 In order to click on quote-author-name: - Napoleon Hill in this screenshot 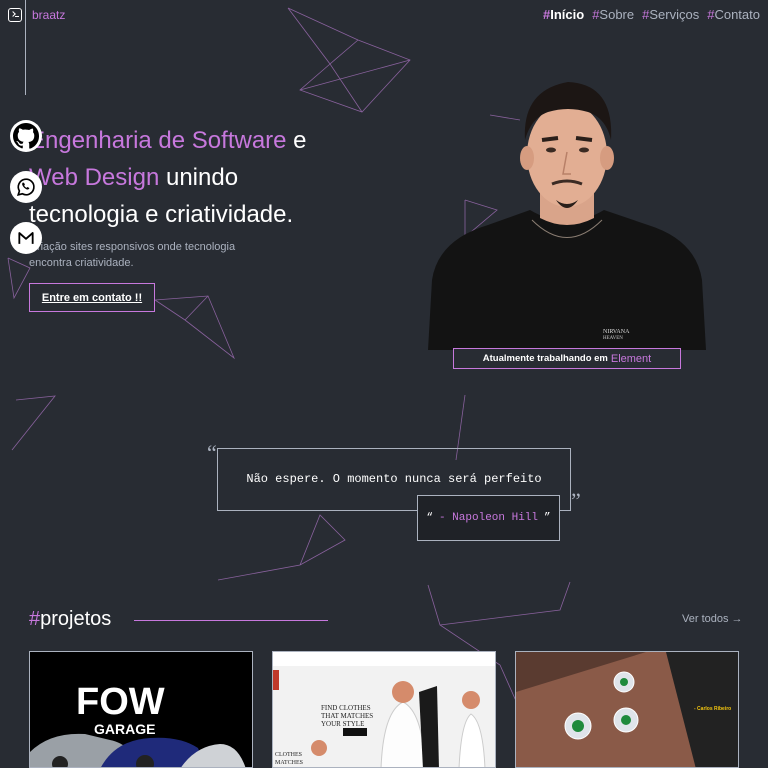, I will do `click(488, 518)`.